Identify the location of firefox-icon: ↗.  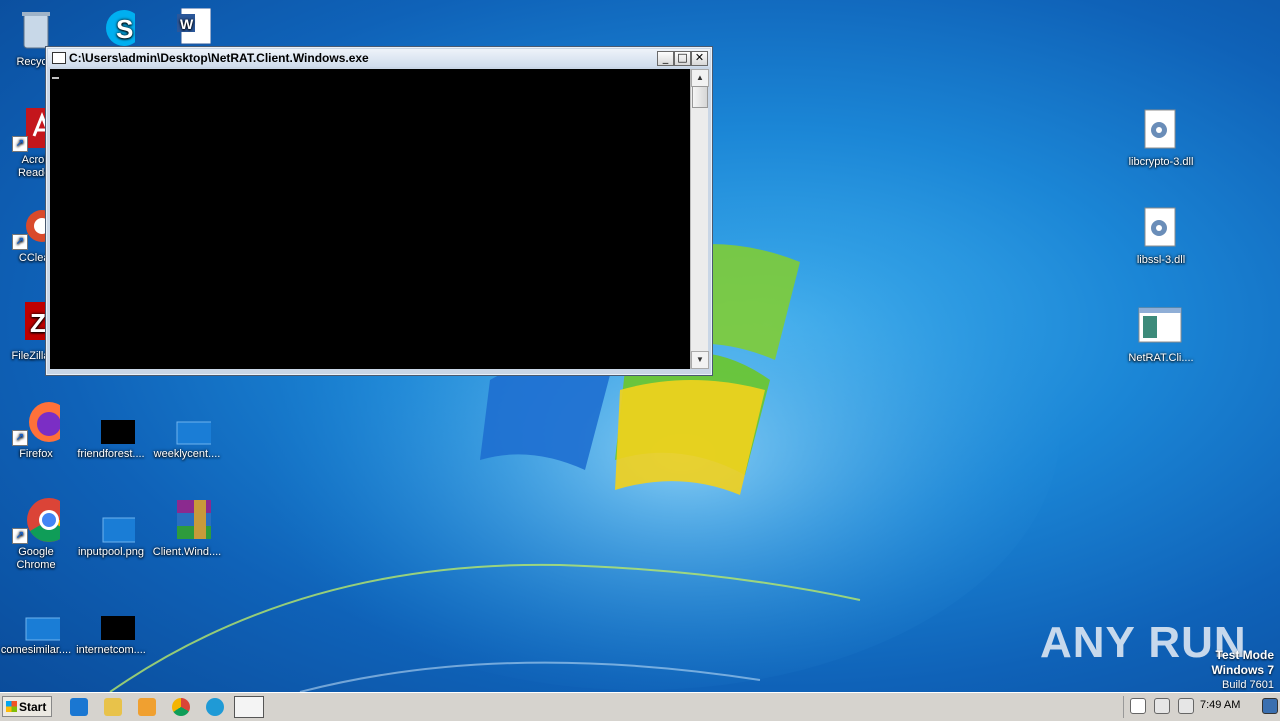
(40, 423).